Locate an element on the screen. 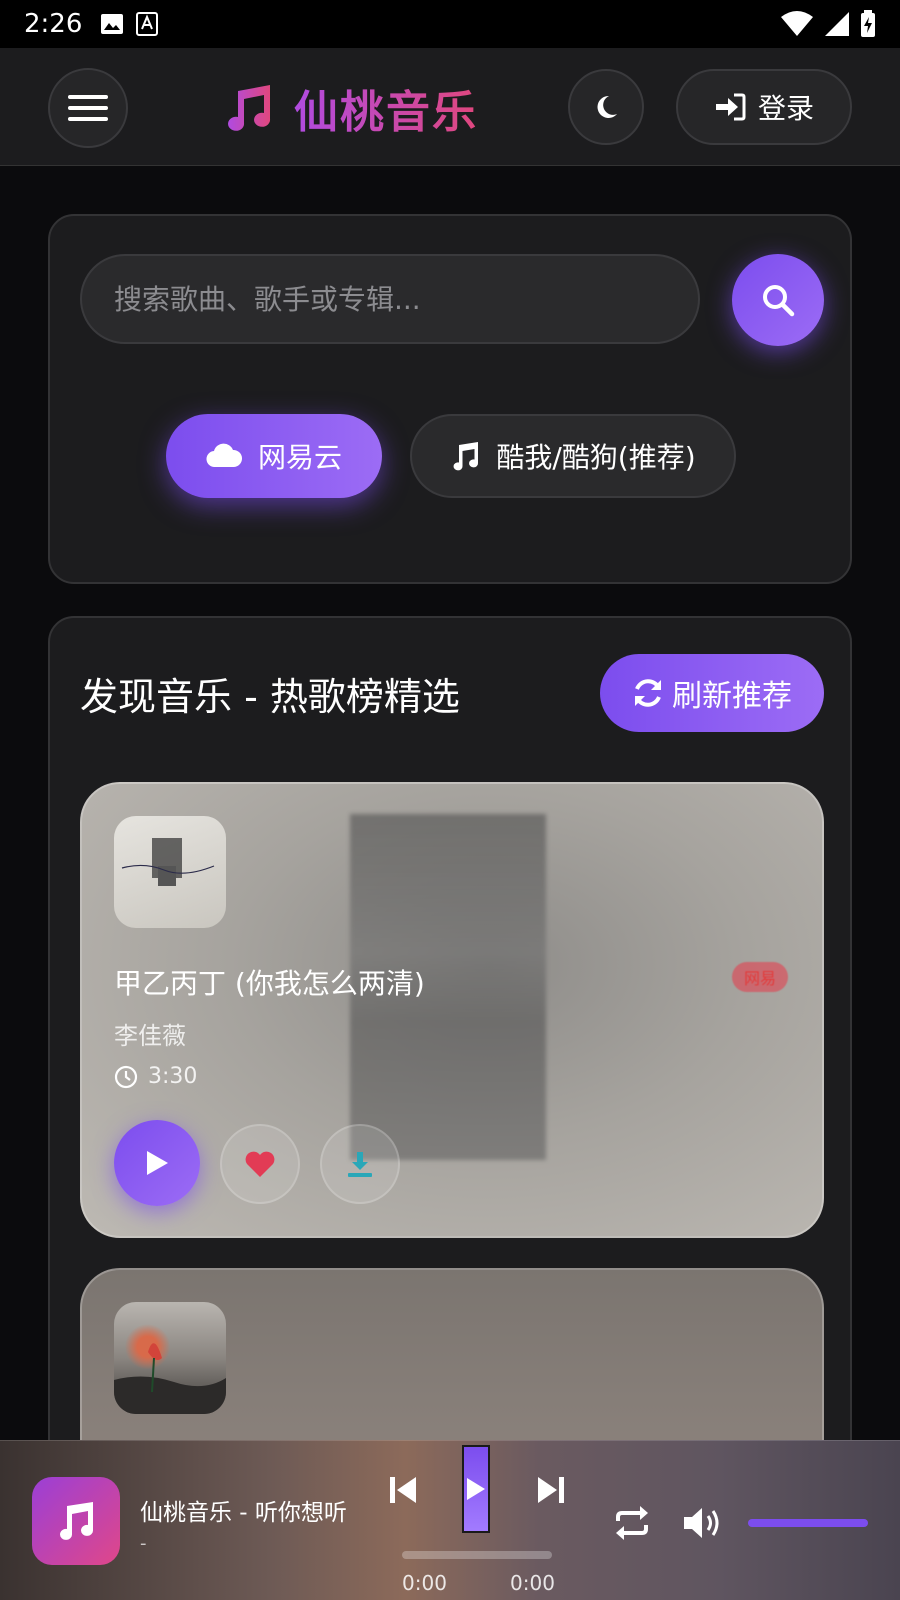 The width and height of the screenshot is (900, 1600). repeat-button is located at coordinates (632, 1523).